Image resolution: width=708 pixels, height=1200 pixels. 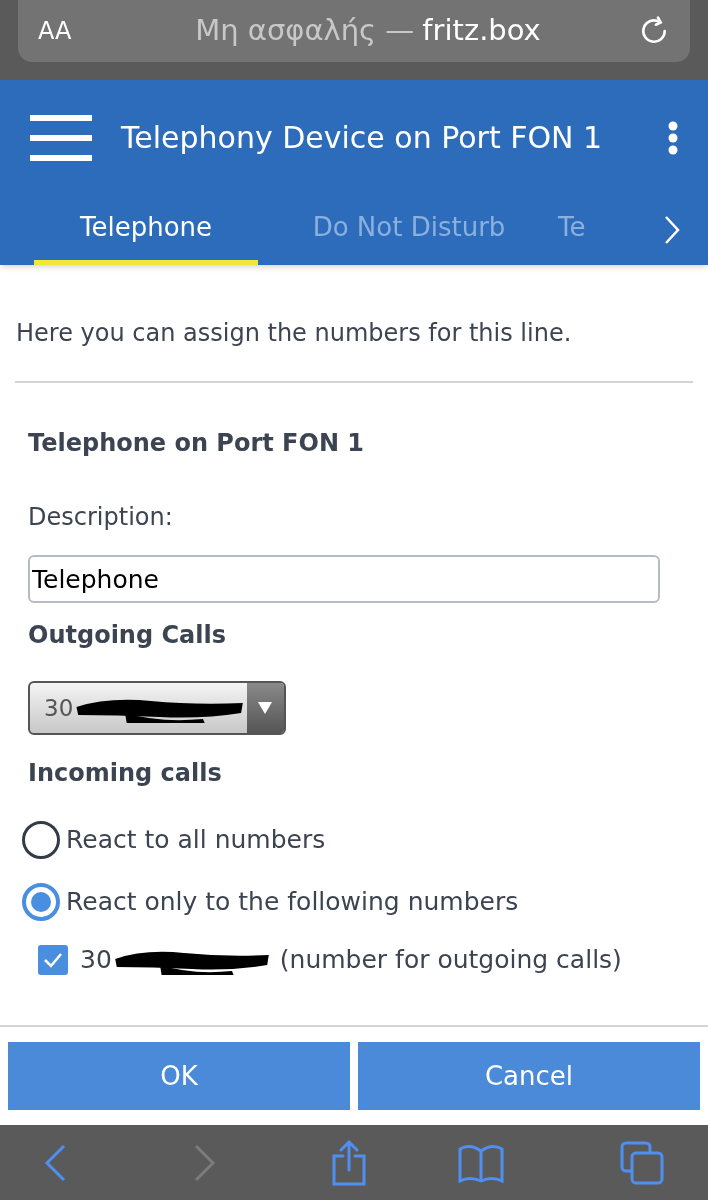 What do you see at coordinates (572, 230) in the screenshot?
I see `tab: Te` at bounding box center [572, 230].